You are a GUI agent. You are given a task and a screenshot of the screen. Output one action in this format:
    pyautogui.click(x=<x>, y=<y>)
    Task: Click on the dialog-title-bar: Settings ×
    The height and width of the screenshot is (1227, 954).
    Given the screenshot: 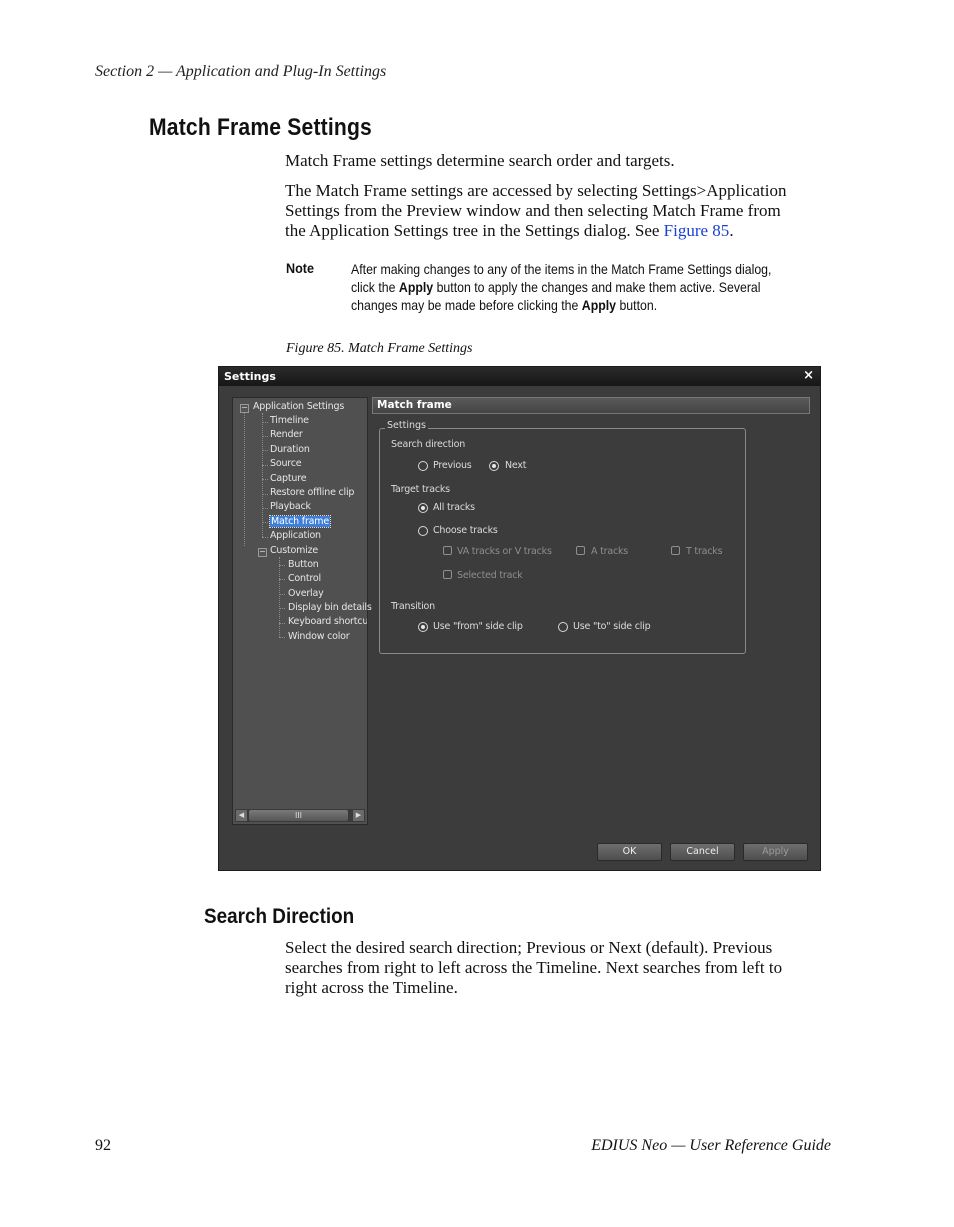 What is the action you would take?
    pyautogui.click(x=519, y=376)
    